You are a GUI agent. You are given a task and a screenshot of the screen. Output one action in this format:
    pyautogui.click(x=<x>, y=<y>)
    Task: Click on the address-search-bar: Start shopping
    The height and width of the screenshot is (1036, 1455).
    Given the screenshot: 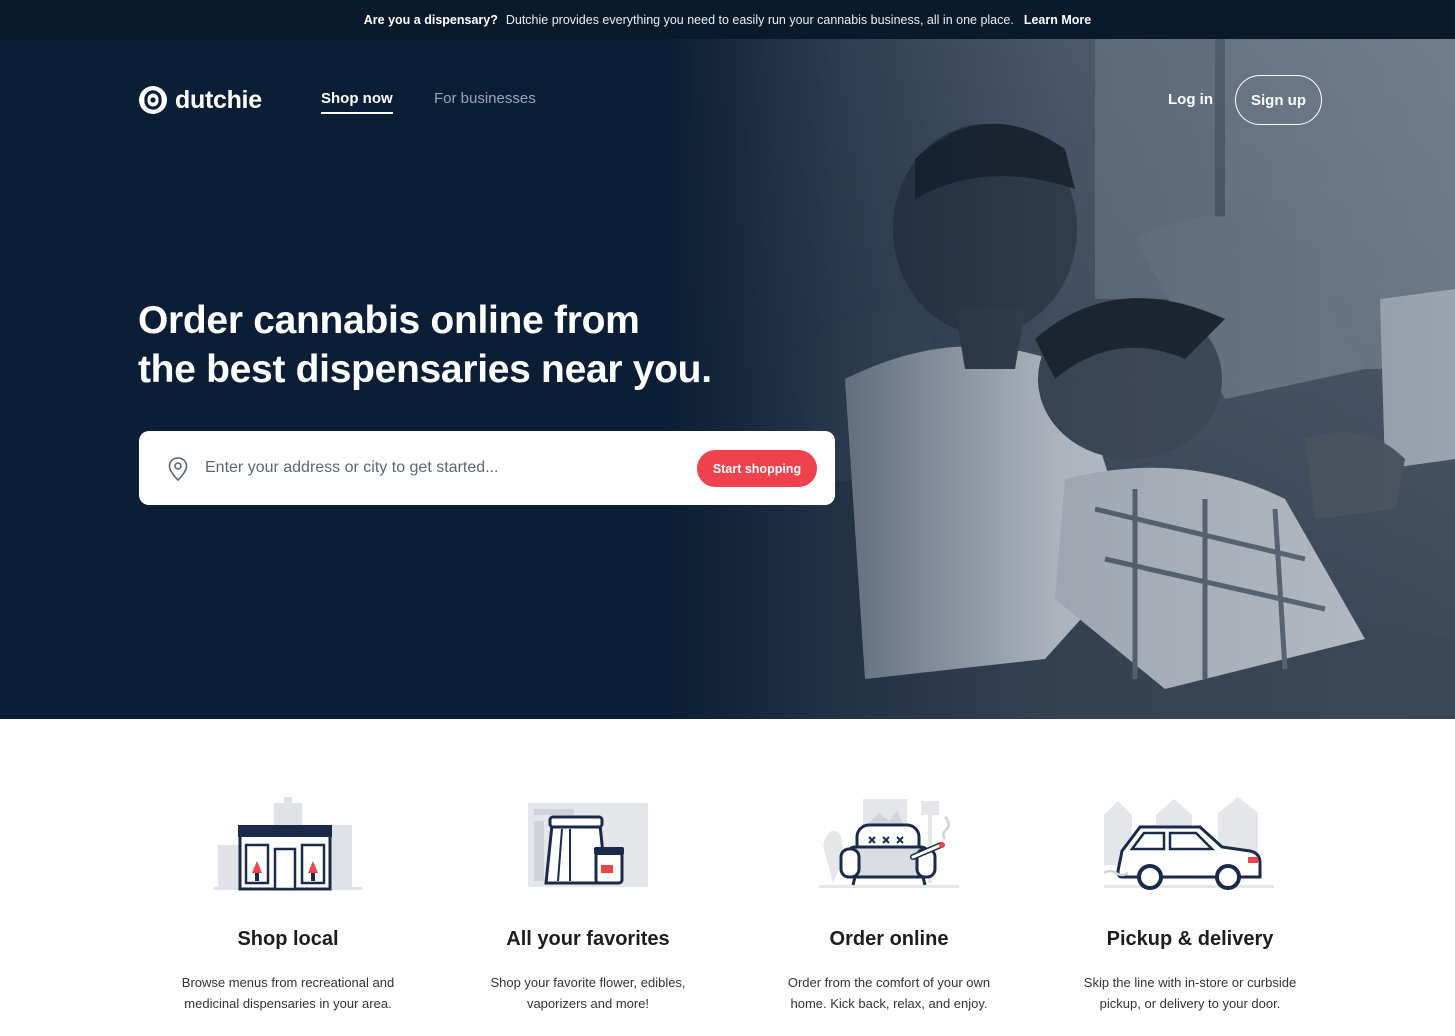 What is the action you would take?
    pyautogui.click(x=487, y=468)
    